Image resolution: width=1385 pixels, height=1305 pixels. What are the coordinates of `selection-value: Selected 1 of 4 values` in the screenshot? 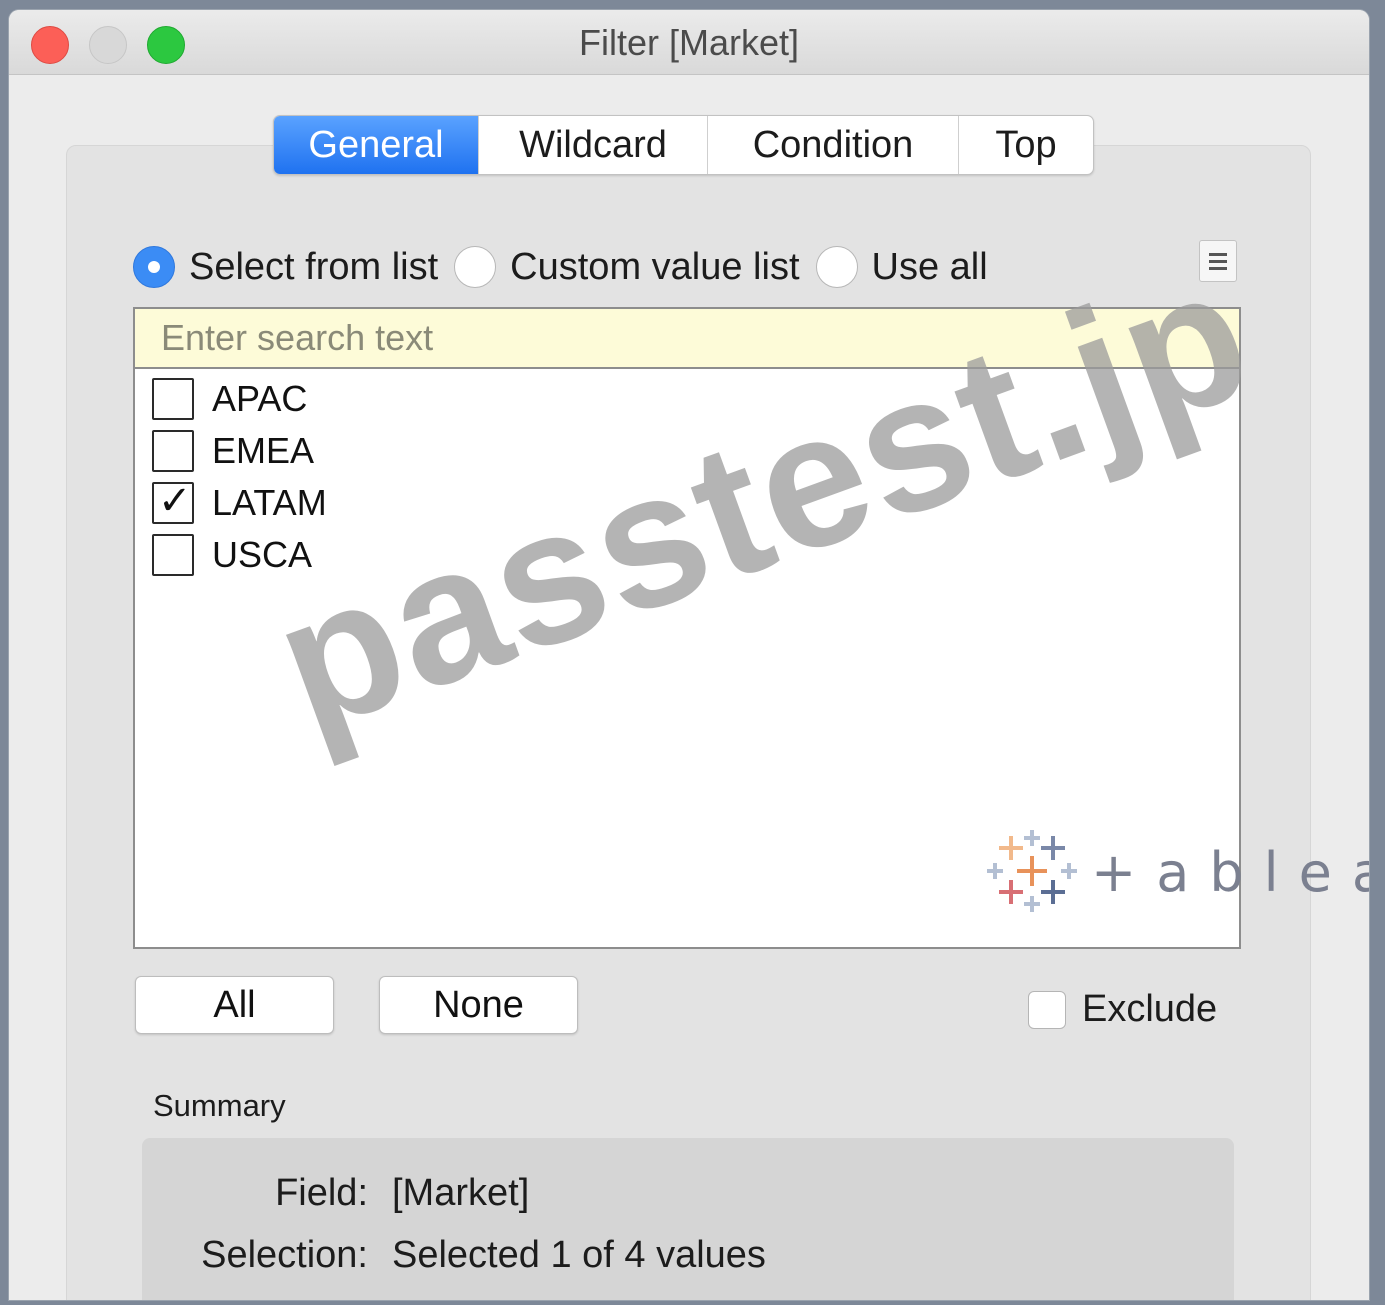 It's located at (579, 1255).